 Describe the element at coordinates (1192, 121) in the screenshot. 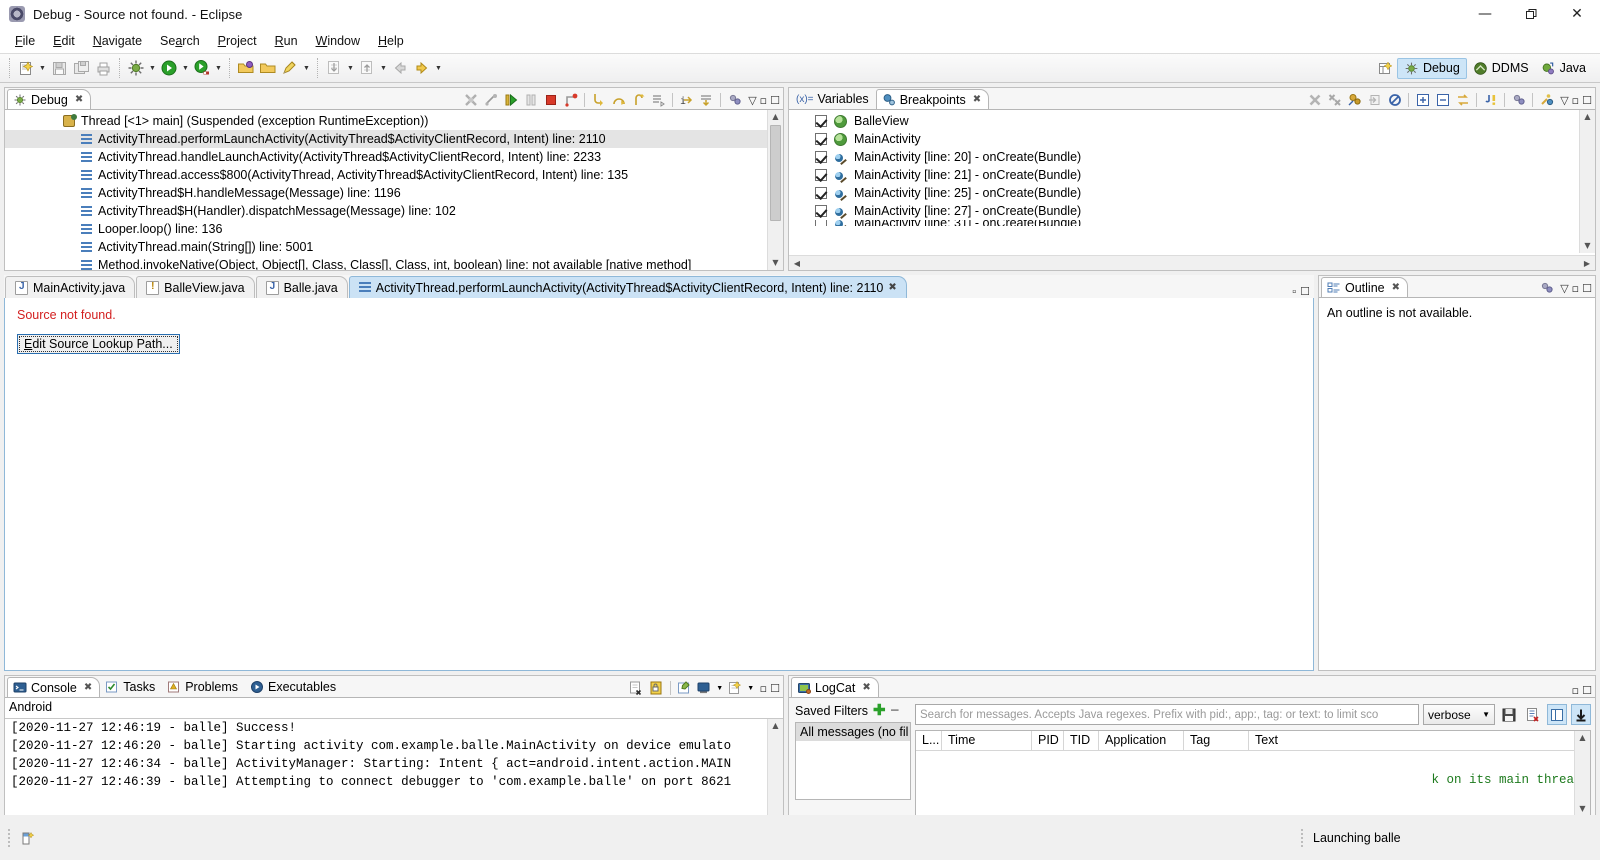

I see `breakpoint-row: BalleView` at that location.